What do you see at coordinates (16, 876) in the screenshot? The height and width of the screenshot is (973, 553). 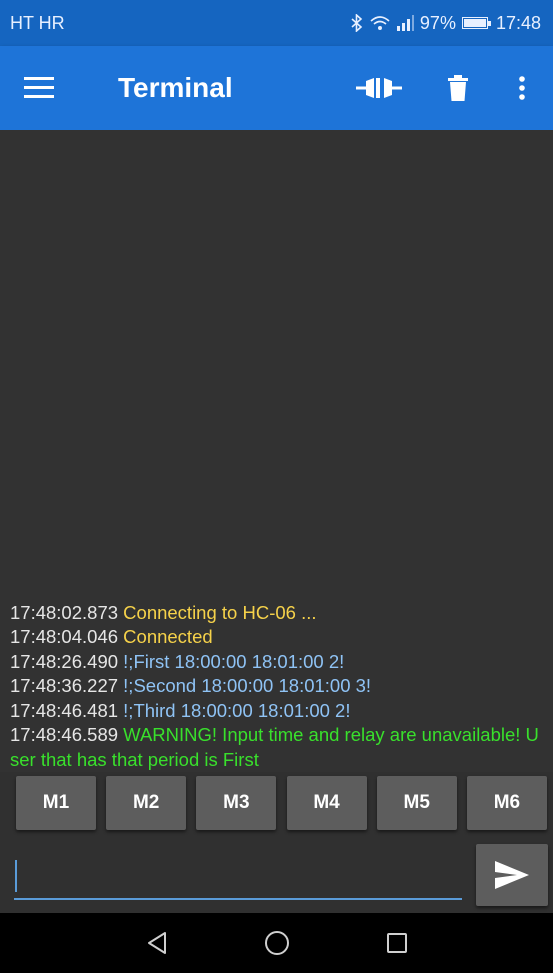 I see `text-cursor` at bounding box center [16, 876].